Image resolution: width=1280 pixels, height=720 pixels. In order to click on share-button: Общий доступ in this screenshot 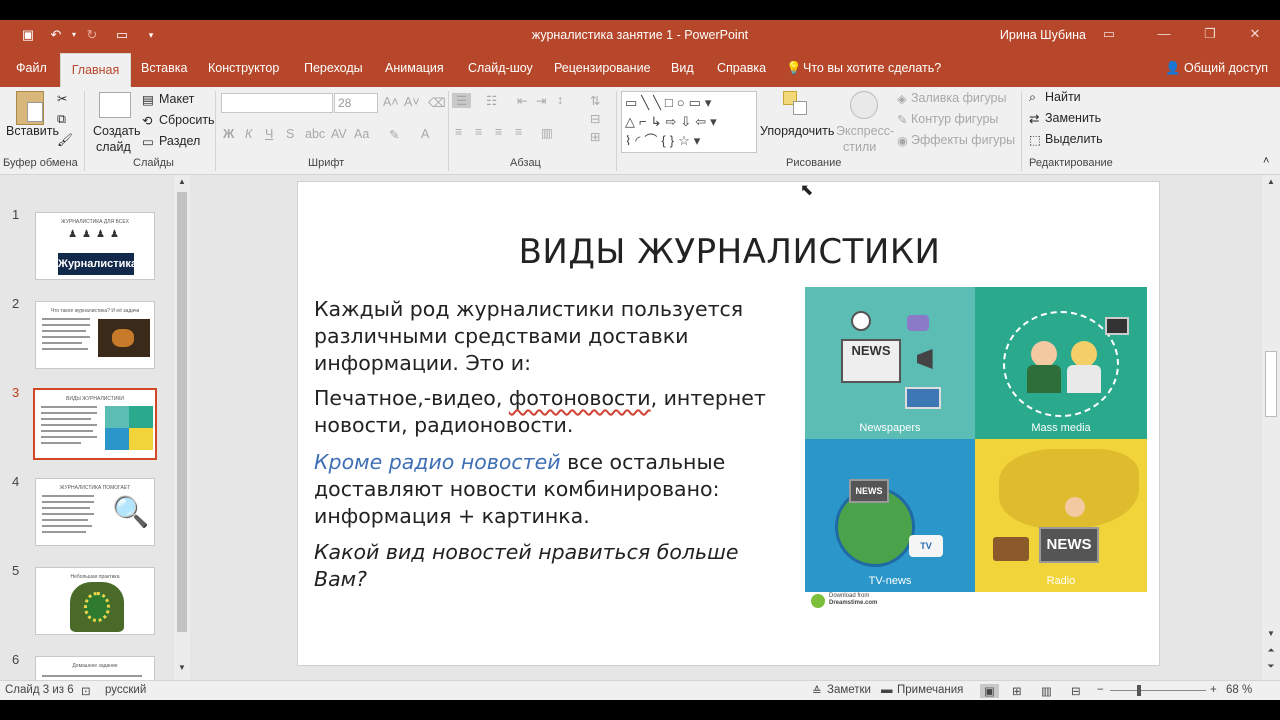, I will do `click(1226, 68)`.